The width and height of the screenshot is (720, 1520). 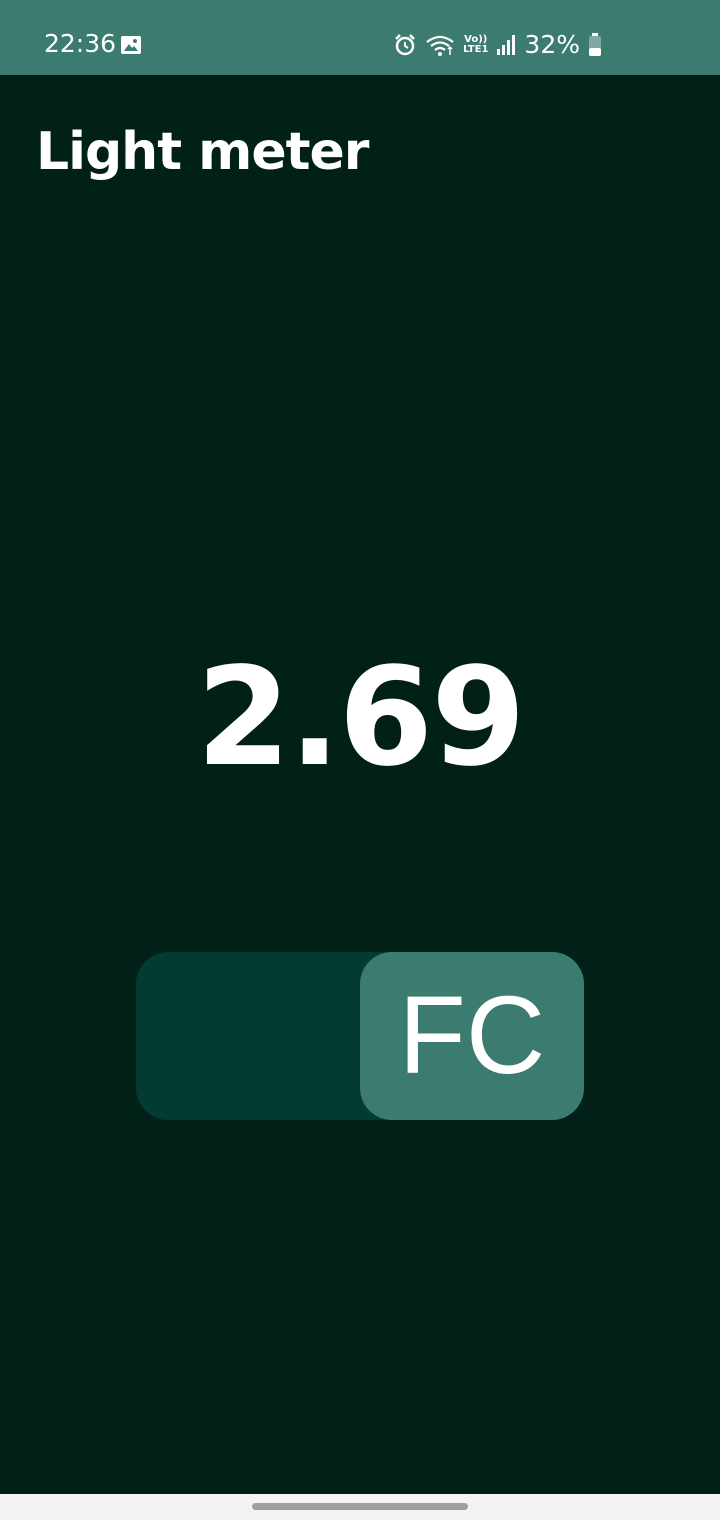 I want to click on unit-toggle: FC, so click(x=360, y=1036).